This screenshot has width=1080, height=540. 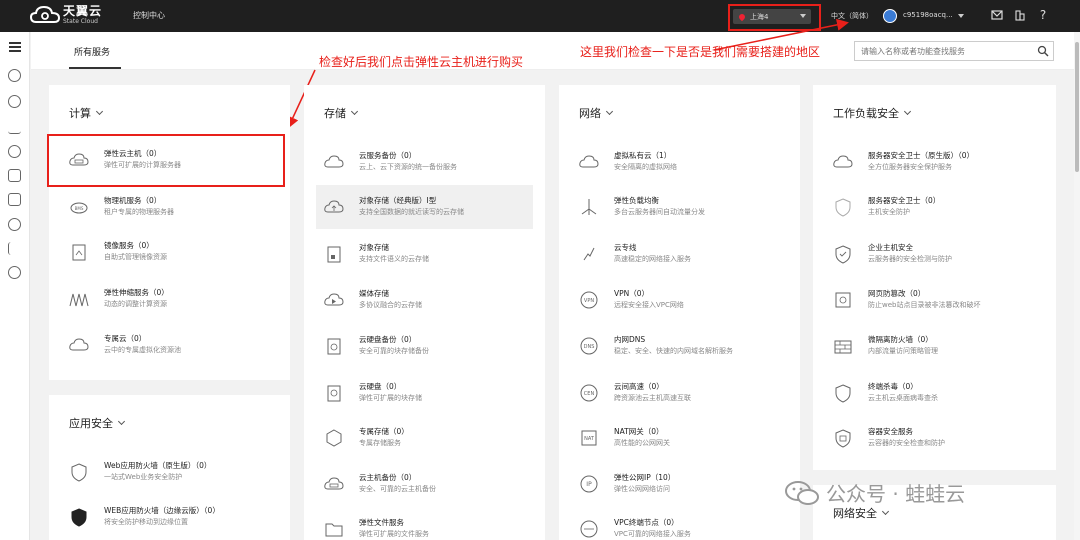 What do you see at coordinates (1077, 286) in the screenshot?
I see `scrollbar` at bounding box center [1077, 286].